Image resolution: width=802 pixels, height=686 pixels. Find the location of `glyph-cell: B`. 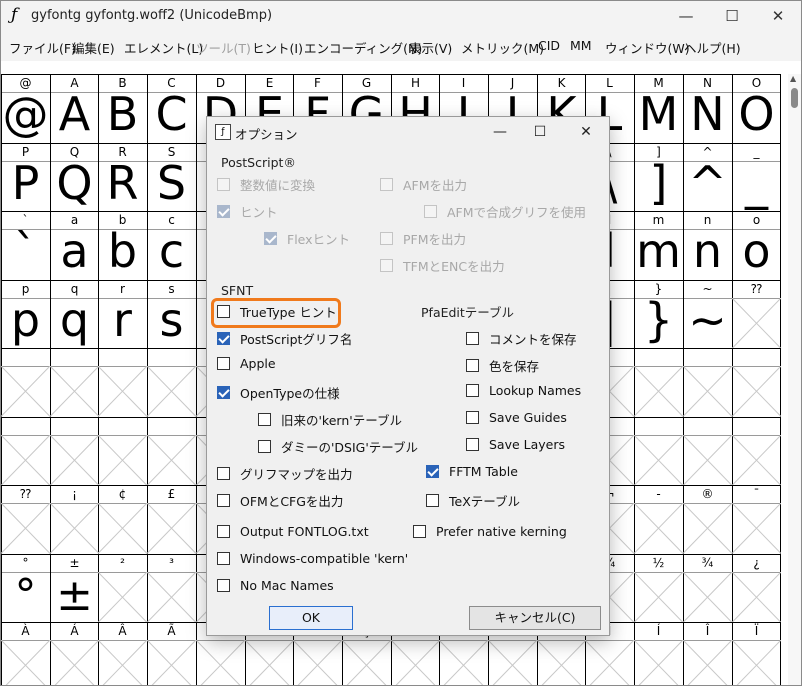

glyph-cell: B is located at coordinates (122, 115).